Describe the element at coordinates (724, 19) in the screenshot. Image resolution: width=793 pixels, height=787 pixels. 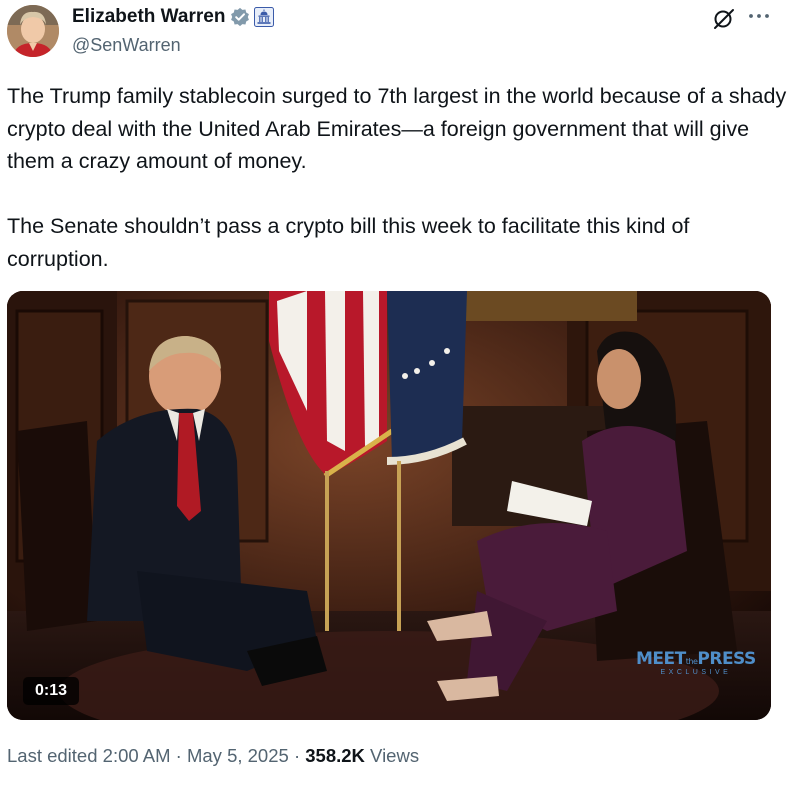
I see `grok-icon` at that location.